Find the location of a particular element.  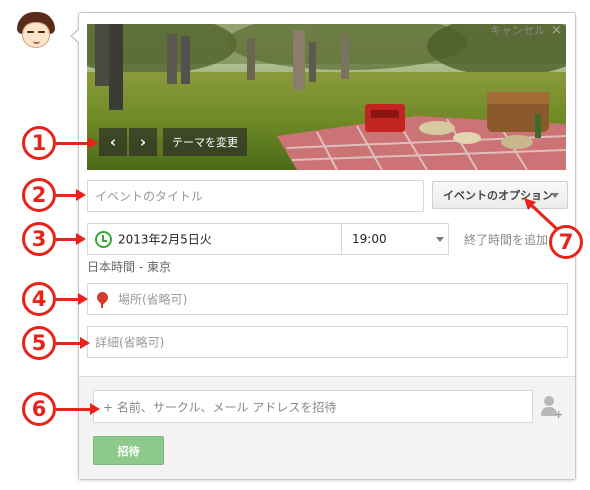

annotation-marker-6: 6 is located at coordinates (39, 409).